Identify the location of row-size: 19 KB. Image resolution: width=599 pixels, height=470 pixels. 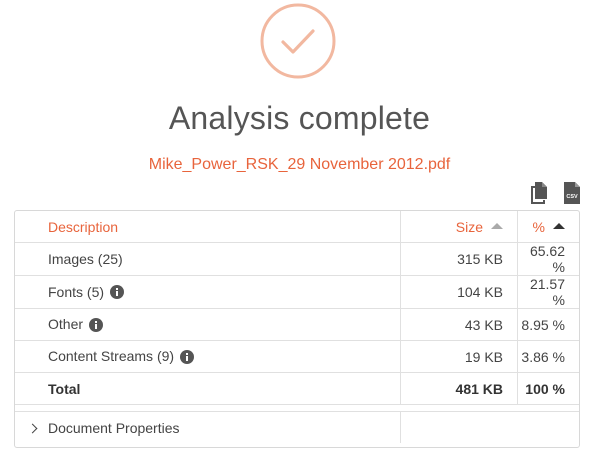
(459, 356).